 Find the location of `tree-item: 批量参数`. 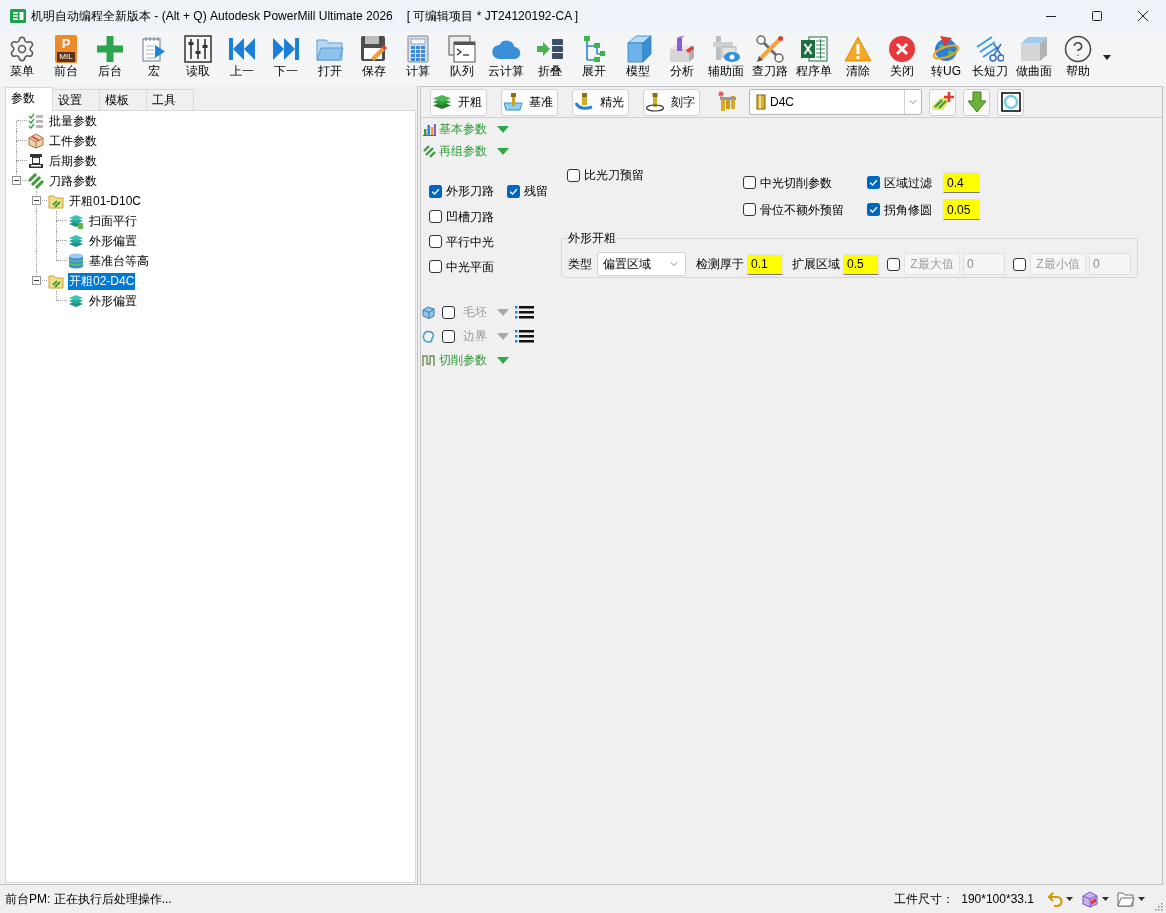

tree-item: 批量参数 is located at coordinates (73, 121).